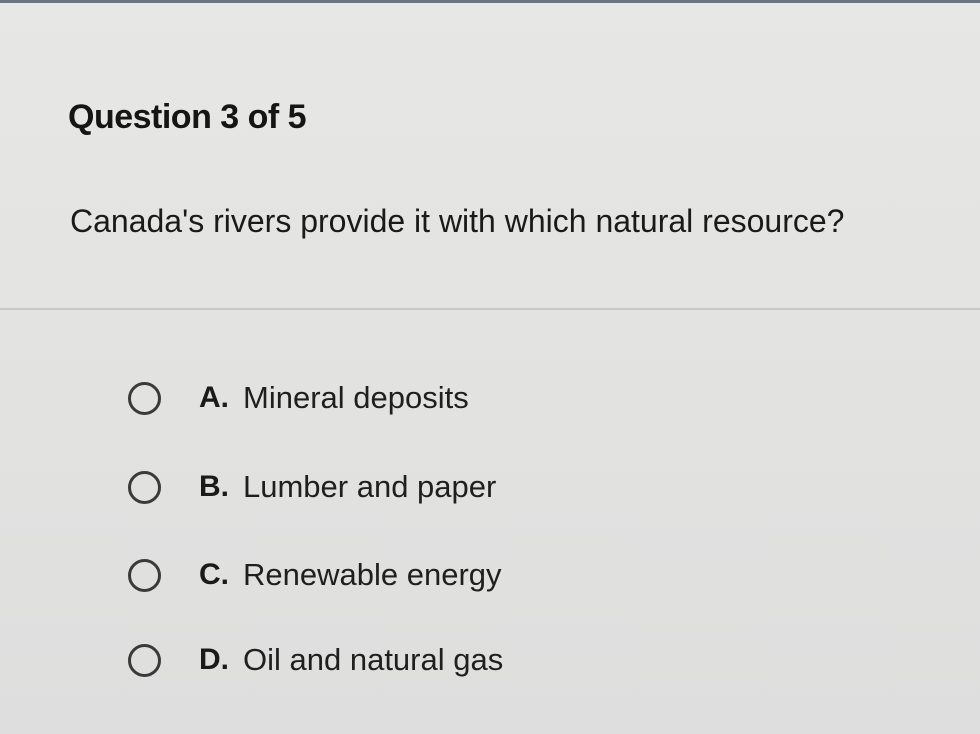  I want to click on option-d: D. Oil and natural gas, so click(315, 660).